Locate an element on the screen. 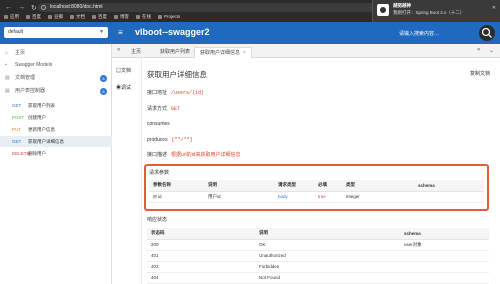  back-icon: ← is located at coordinates (8, 8).